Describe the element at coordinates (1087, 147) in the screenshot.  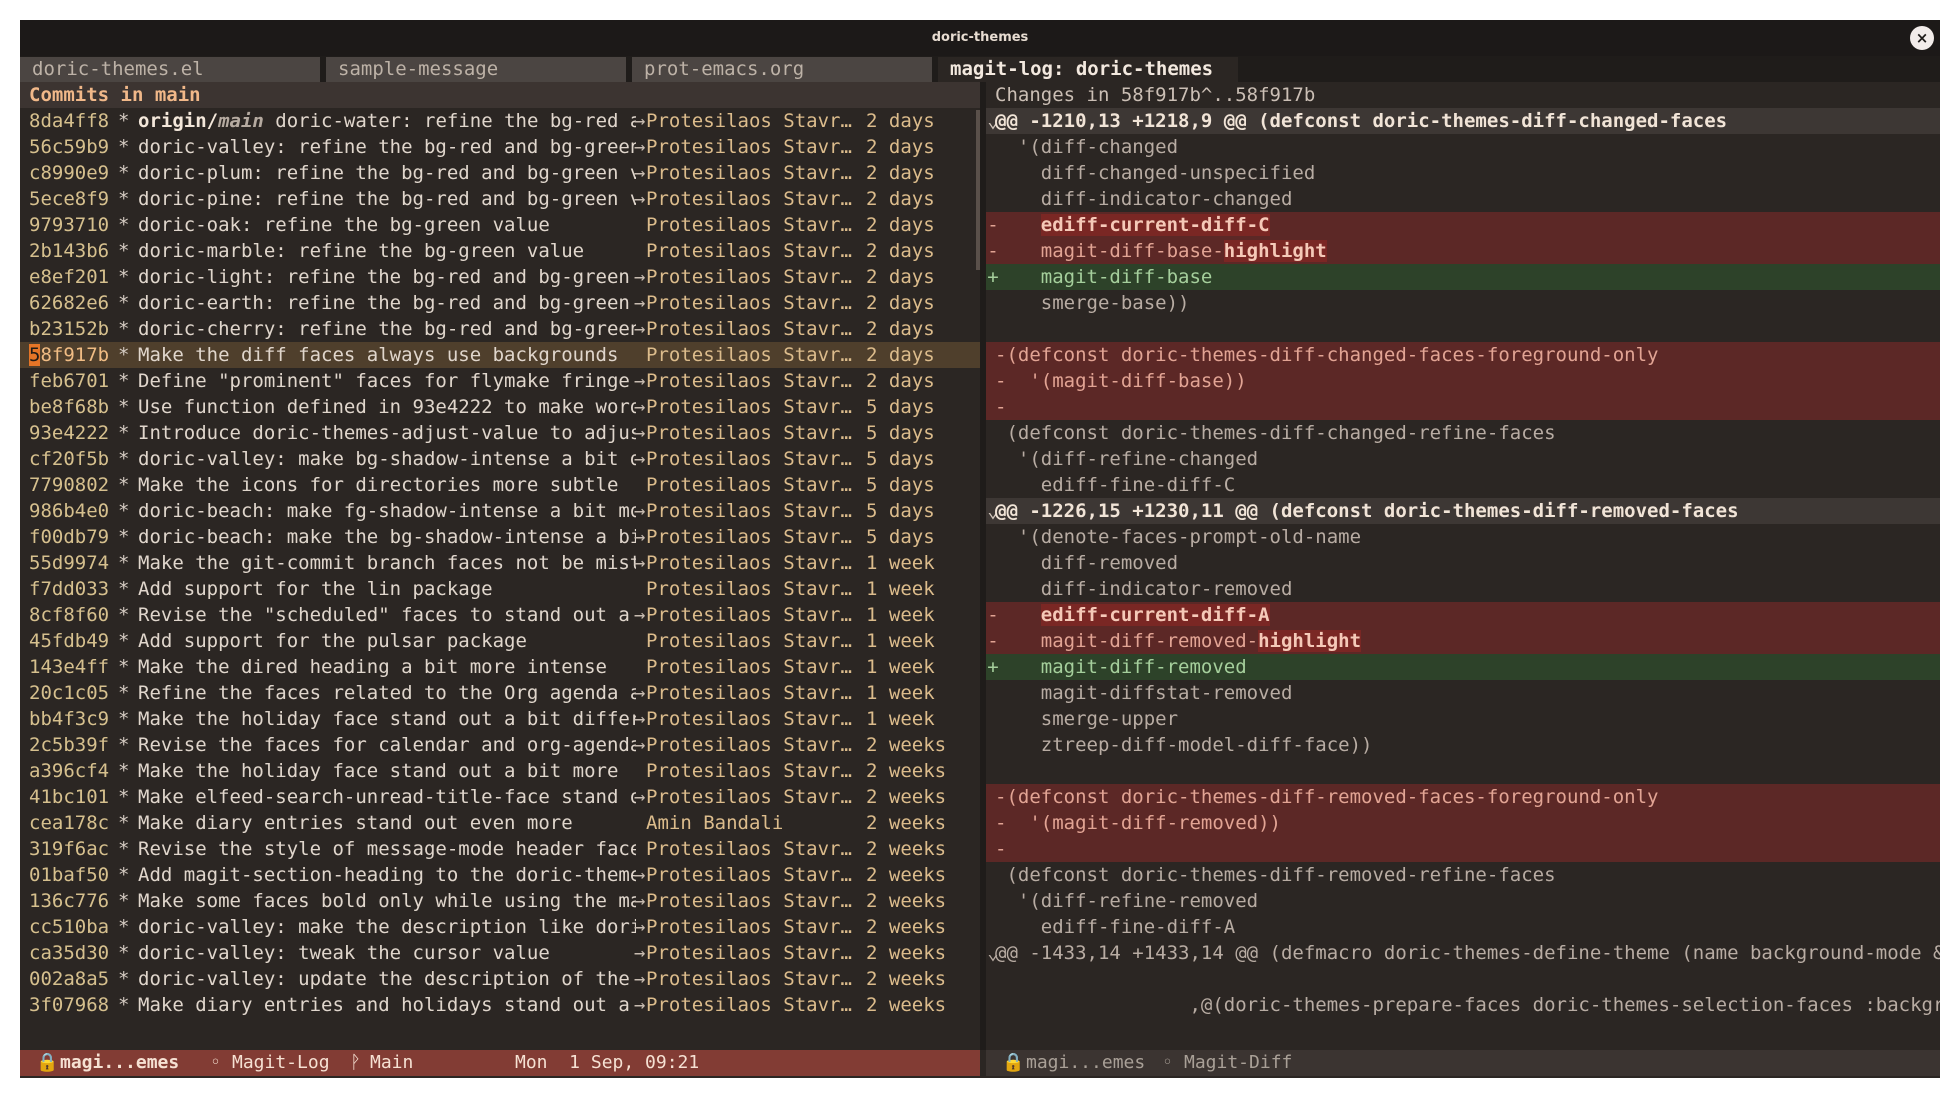
I see `diff-text: '(diff-changed` at that location.